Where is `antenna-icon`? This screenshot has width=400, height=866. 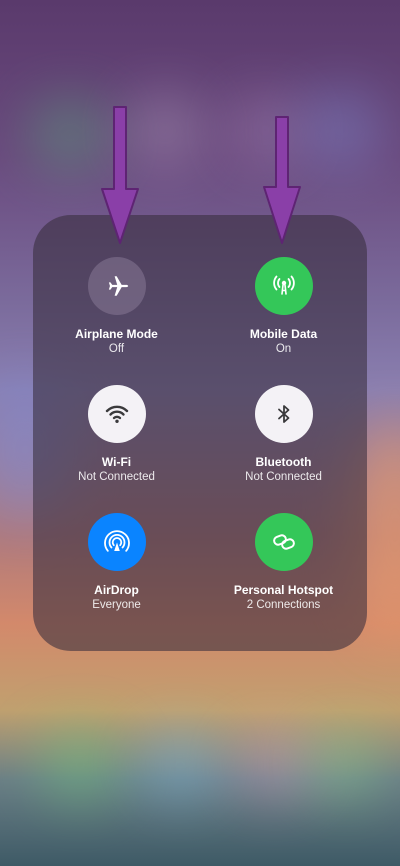
antenna-icon is located at coordinates (283, 285).